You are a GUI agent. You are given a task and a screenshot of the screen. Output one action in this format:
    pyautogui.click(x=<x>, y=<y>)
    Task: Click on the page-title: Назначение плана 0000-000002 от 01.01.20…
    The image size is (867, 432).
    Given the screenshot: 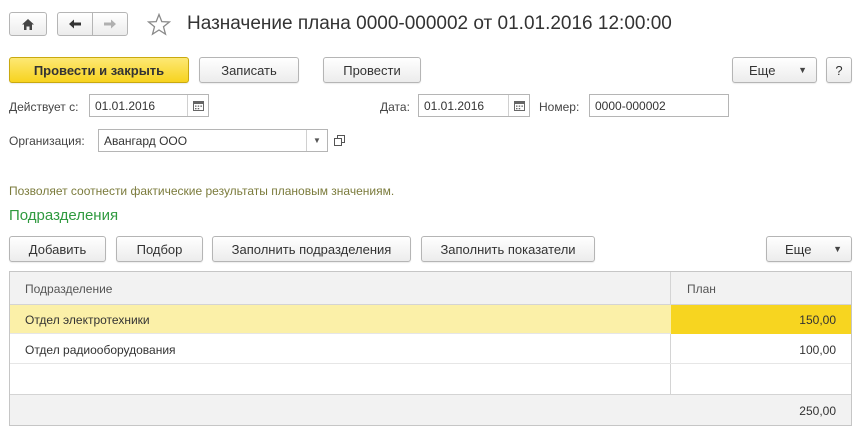 What is the action you would take?
    pyautogui.click(x=429, y=23)
    